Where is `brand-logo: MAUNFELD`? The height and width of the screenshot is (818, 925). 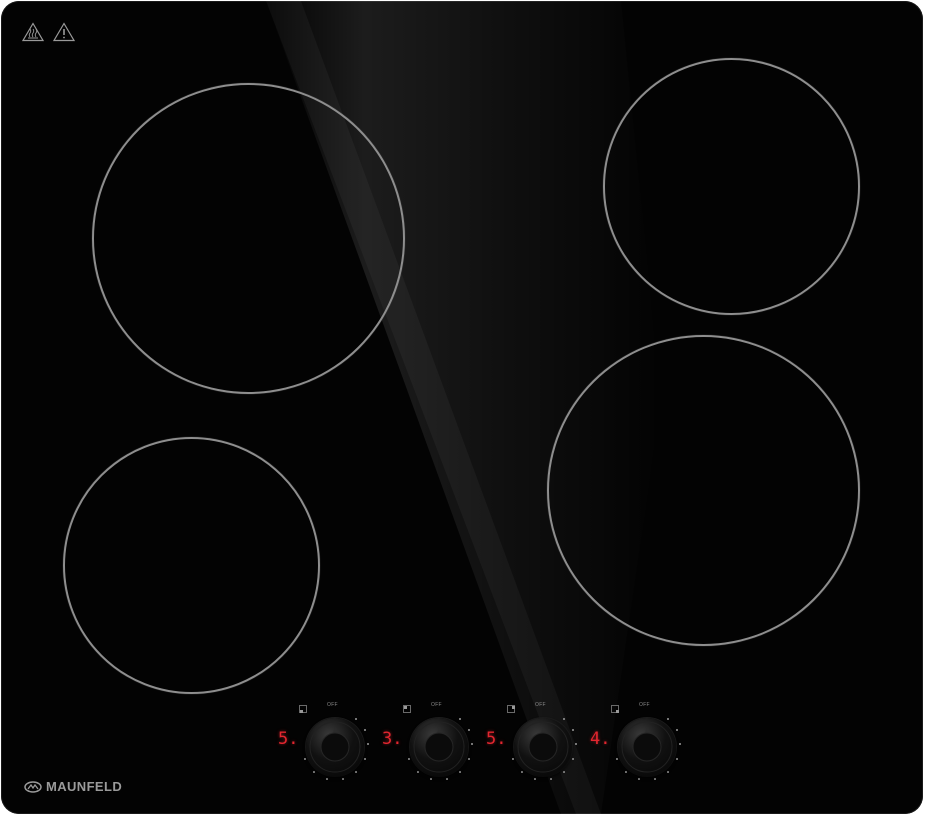 brand-logo: MAUNFELD is located at coordinates (73, 786).